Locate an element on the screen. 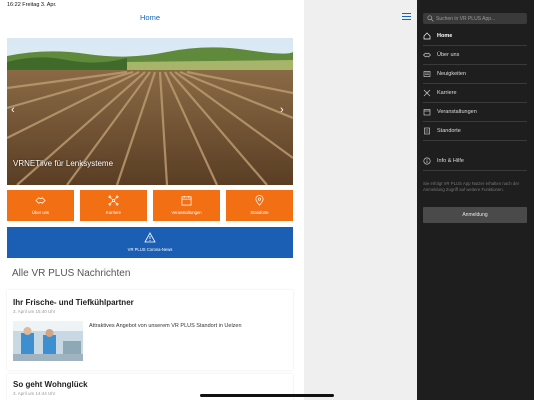  login-button: Anmeldung is located at coordinates (475, 215).